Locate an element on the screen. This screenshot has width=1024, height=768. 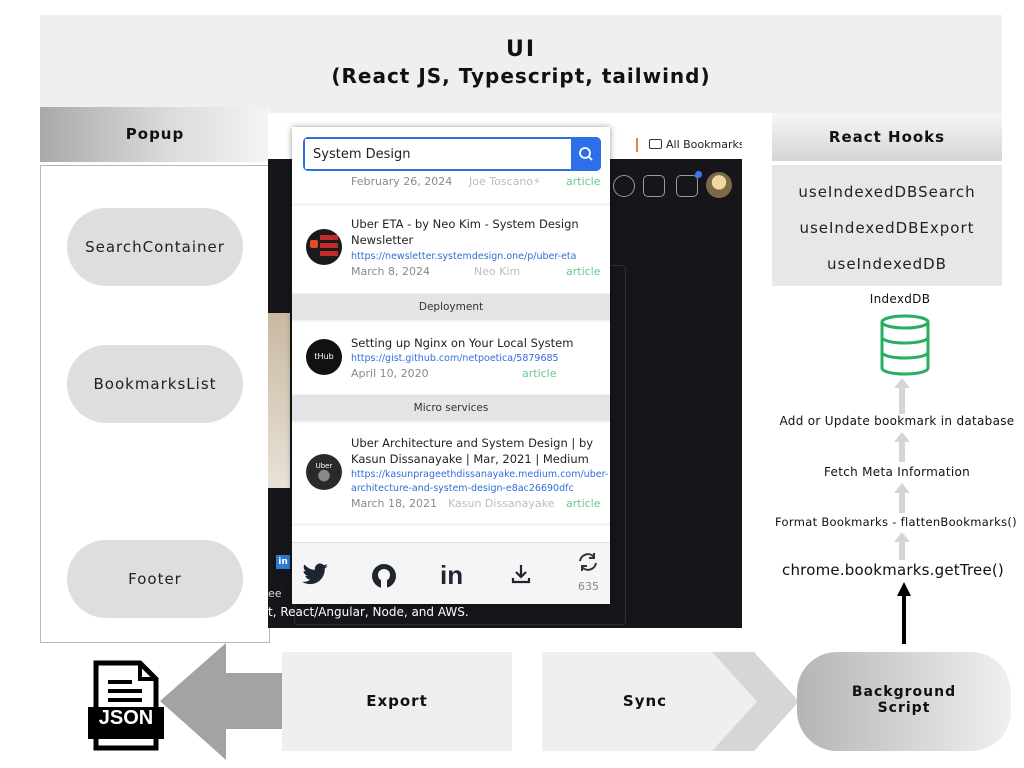
export-label: Export is located at coordinates (397, 701).